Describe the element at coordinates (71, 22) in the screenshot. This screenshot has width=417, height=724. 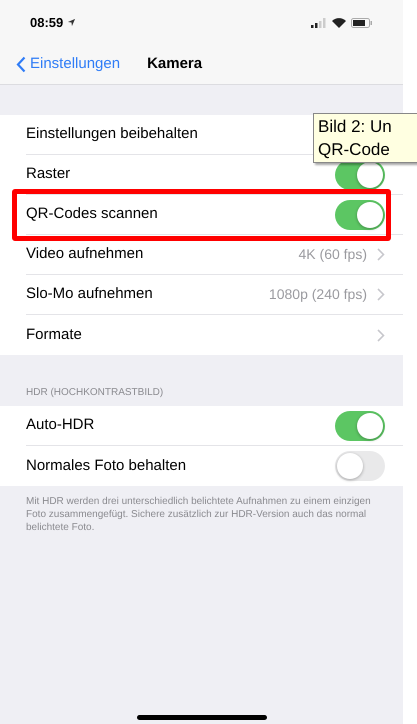
I see `location-arrow-icon` at that location.